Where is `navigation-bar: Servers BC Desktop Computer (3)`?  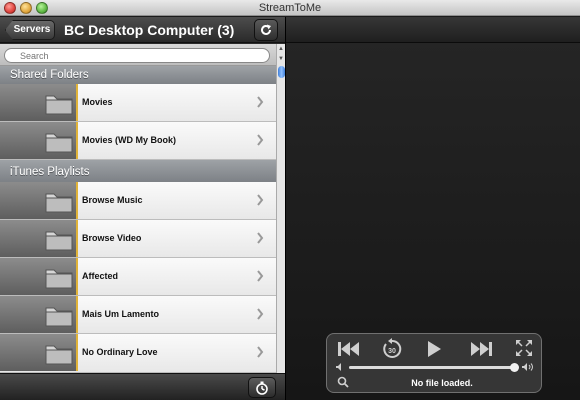
navigation-bar: Servers BC Desktop Computer (3) is located at coordinates (142, 30).